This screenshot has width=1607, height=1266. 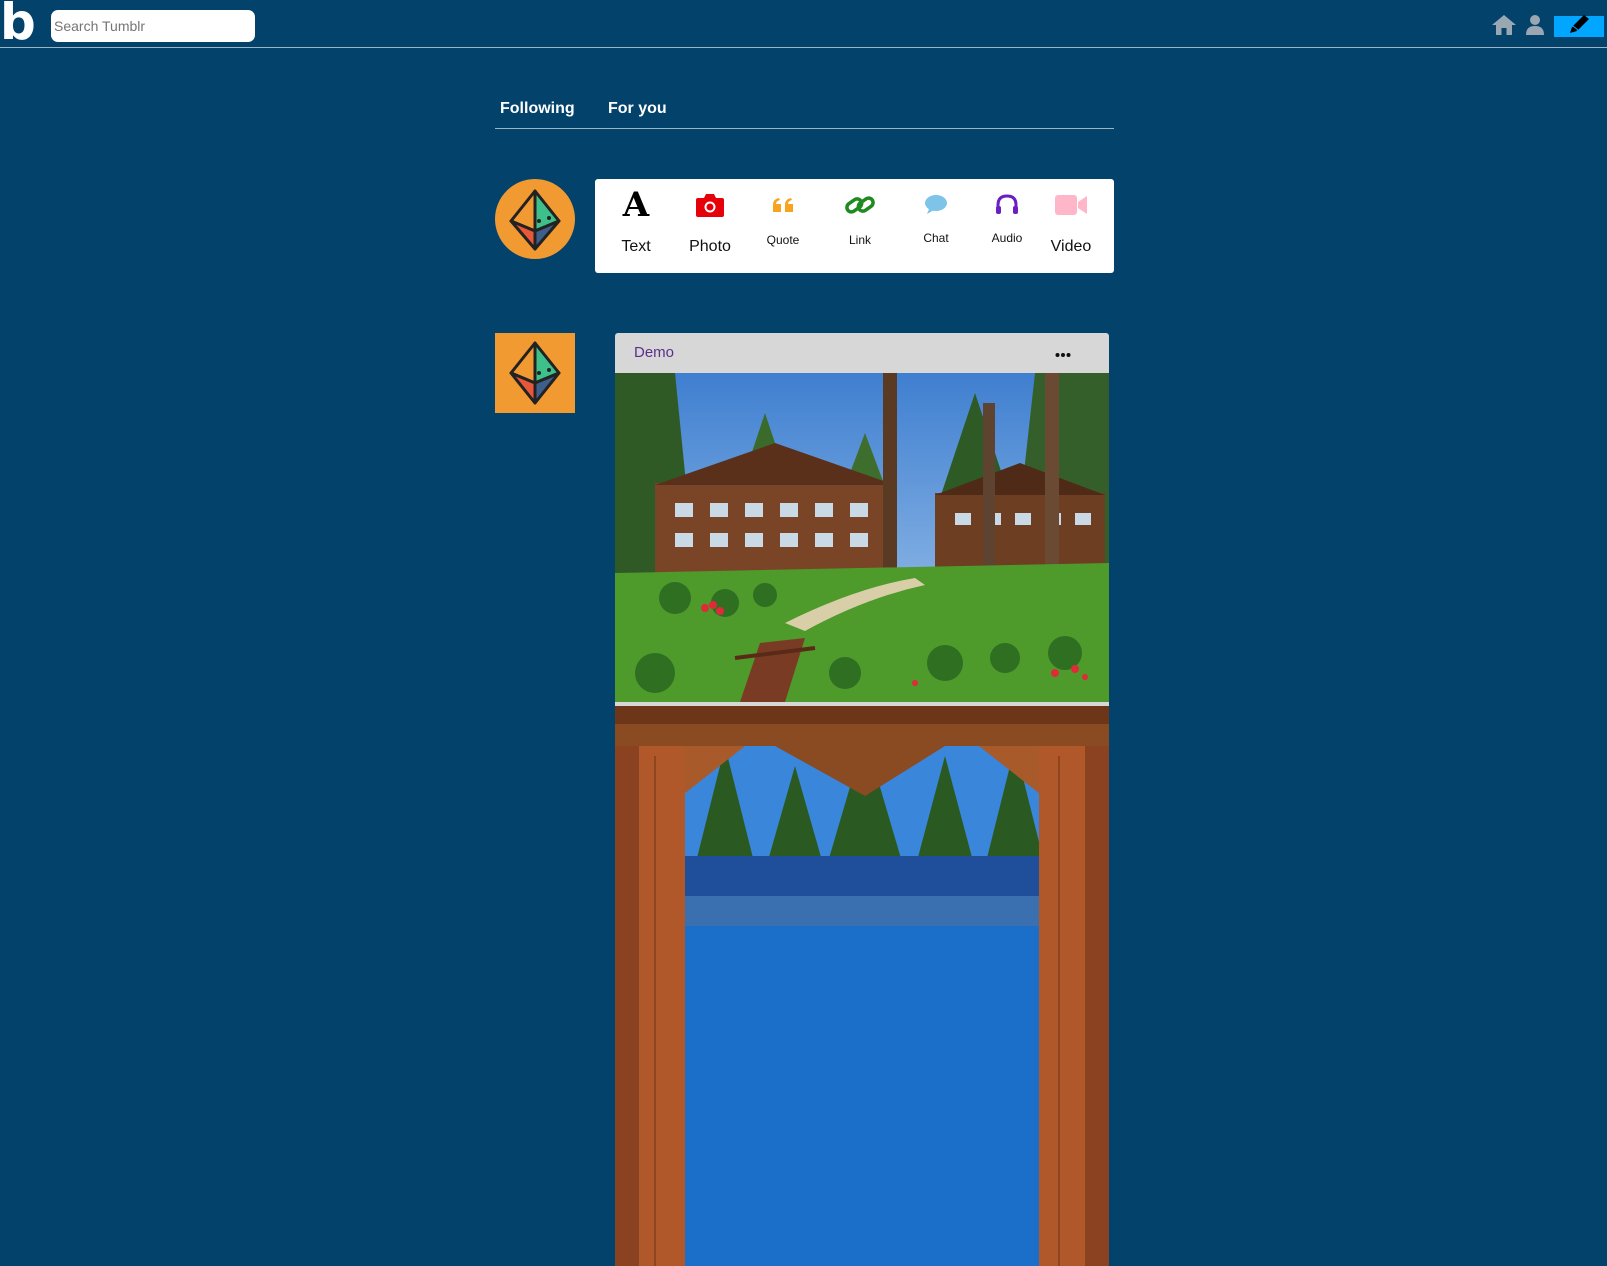 I want to click on post-photo-lake-view, so click(x=862, y=986).